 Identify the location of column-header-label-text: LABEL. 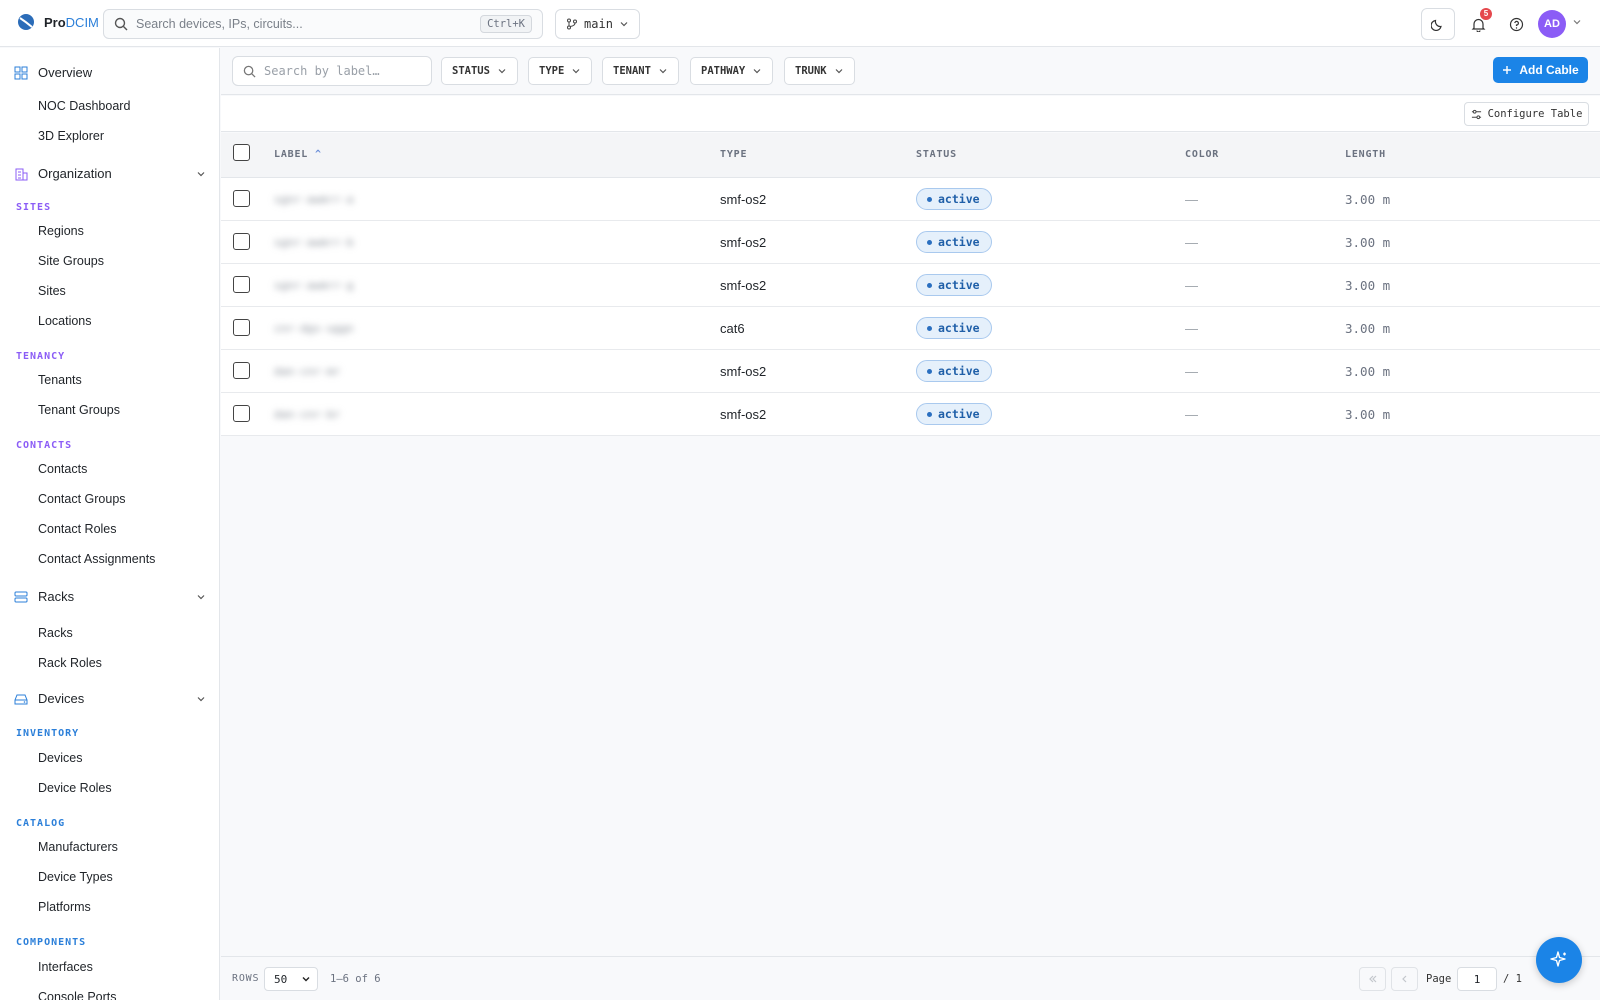
(291, 154).